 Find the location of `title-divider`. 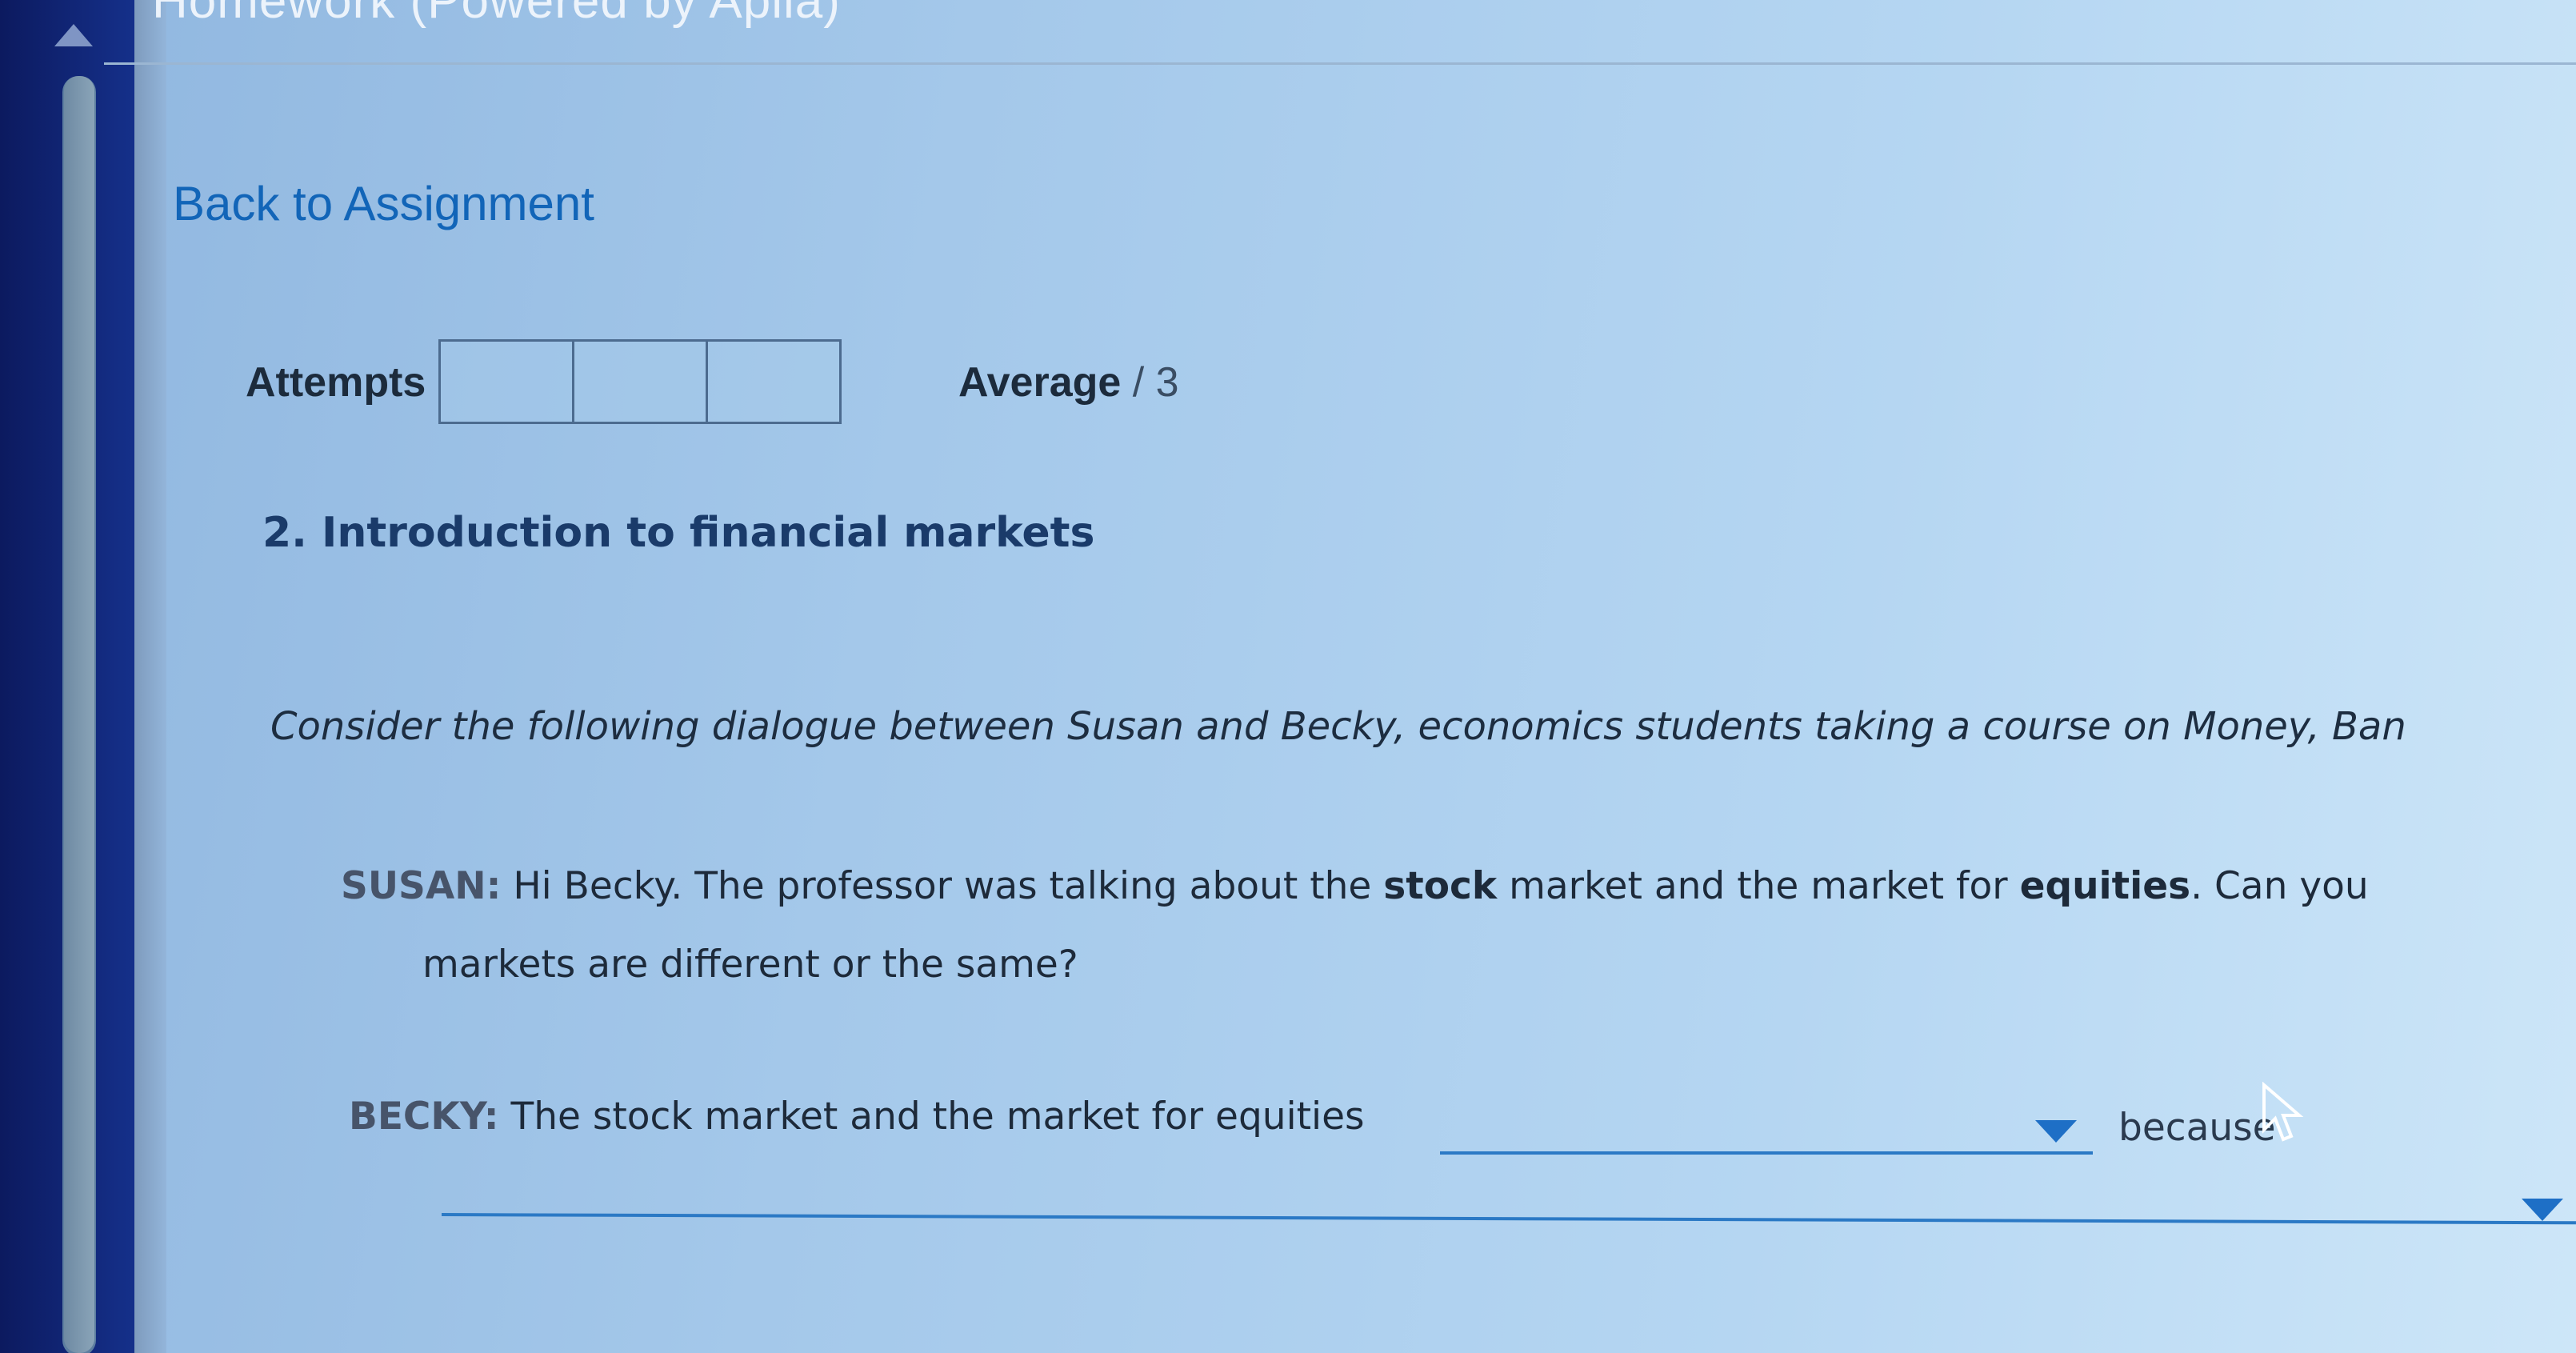

title-divider is located at coordinates (1340, 63).